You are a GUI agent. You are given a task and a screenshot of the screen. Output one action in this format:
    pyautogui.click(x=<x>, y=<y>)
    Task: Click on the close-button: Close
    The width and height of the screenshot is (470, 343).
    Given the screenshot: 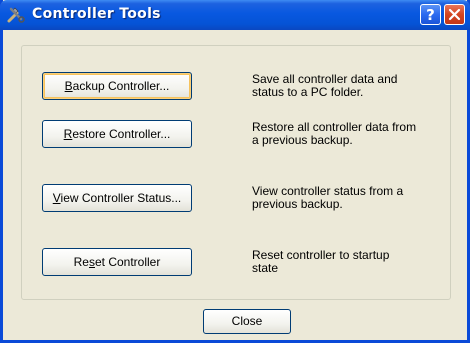 What is the action you would take?
    pyautogui.click(x=247, y=321)
    